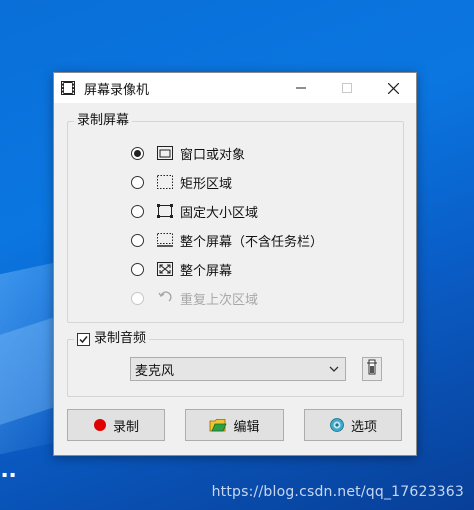 This screenshot has width=474, height=510. What do you see at coordinates (137, 153) in the screenshot?
I see `radio-window-or-object` at bounding box center [137, 153].